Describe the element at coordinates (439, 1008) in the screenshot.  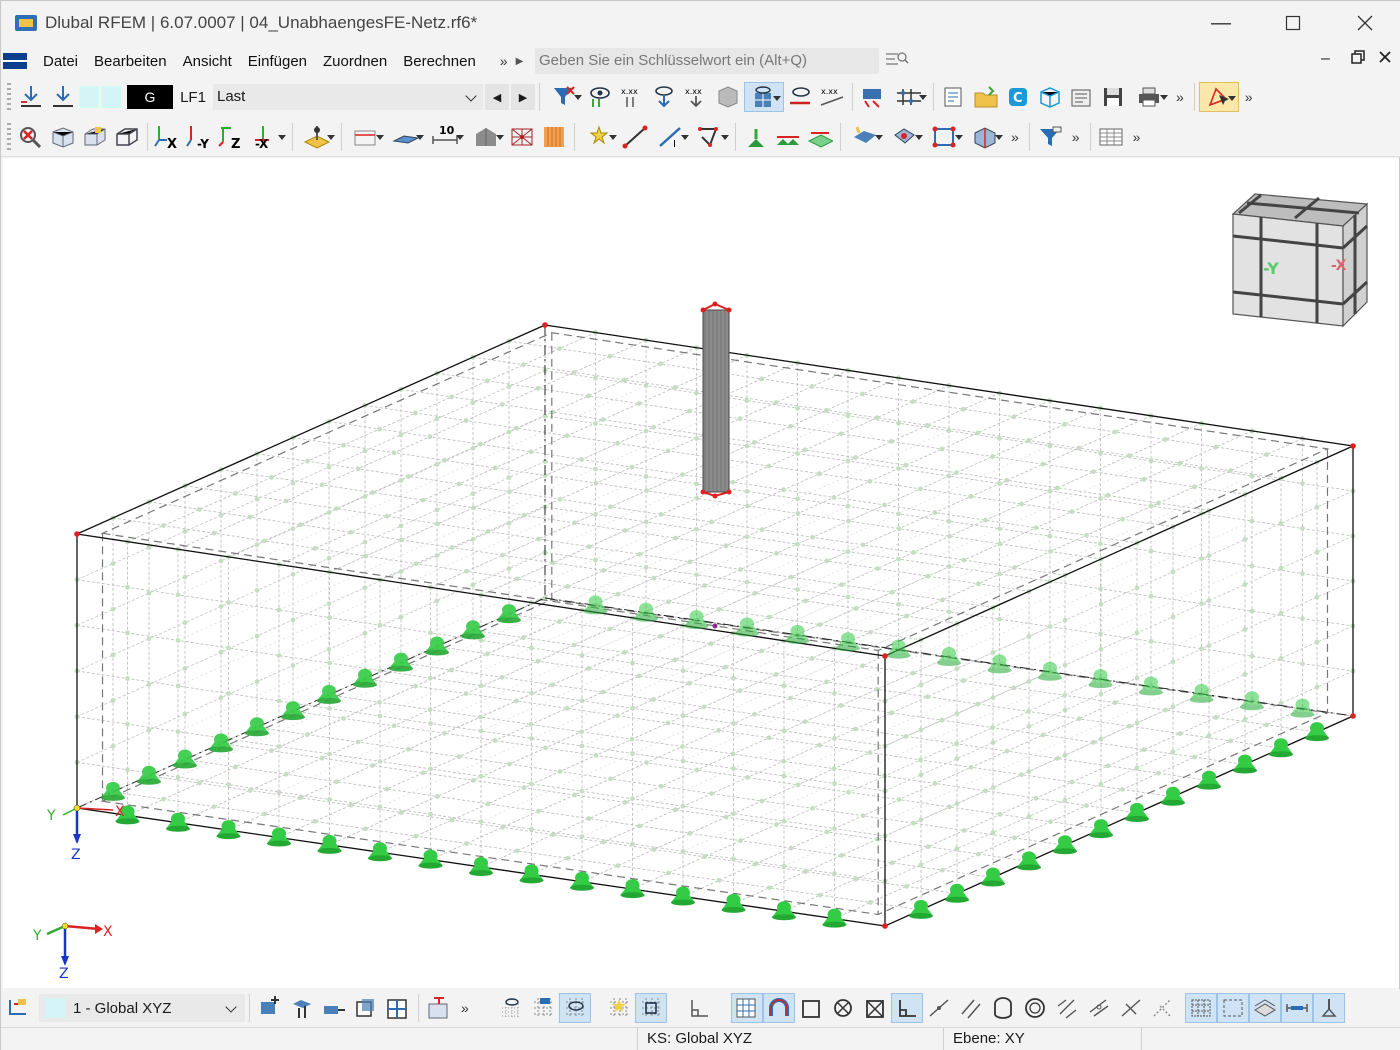
I see `display-properties-icon` at that location.